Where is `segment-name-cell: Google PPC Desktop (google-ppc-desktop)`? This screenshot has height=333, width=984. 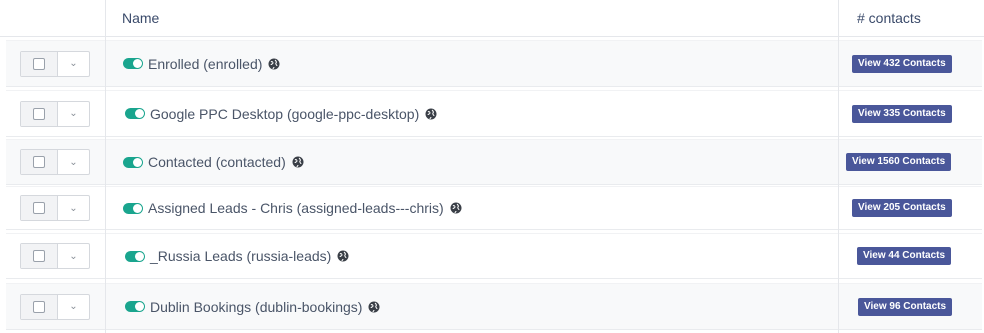
segment-name-cell: Google PPC Desktop (google-ppc-desktop) is located at coordinates (281, 113).